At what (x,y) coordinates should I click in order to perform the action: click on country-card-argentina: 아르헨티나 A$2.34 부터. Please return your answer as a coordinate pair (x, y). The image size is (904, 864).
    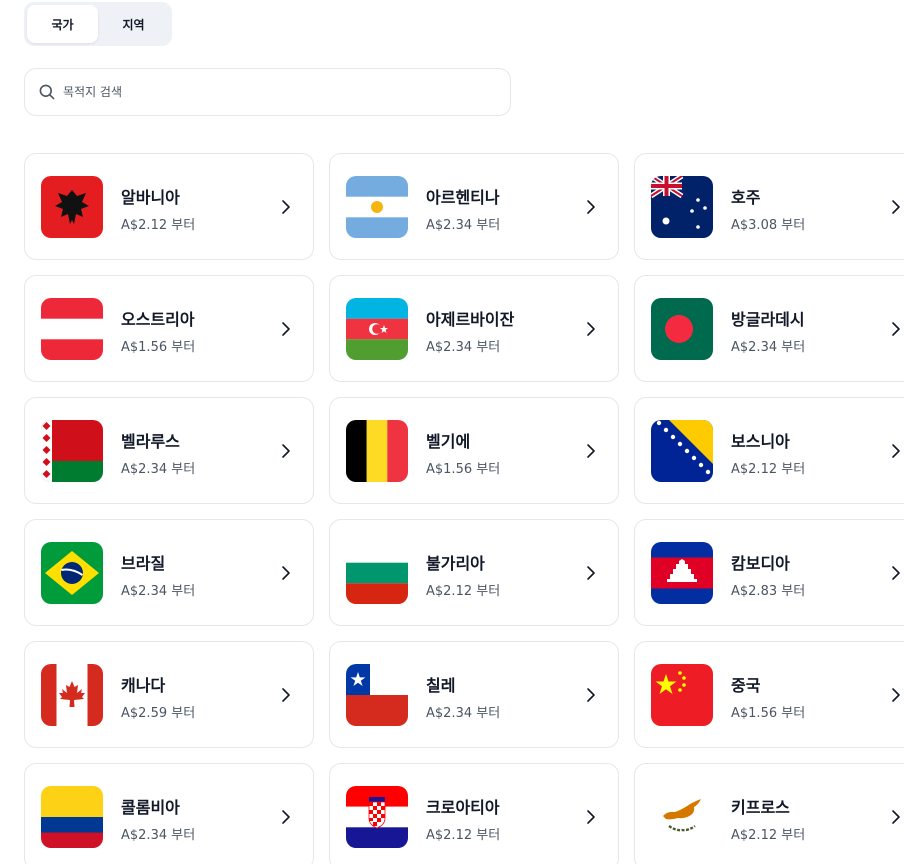
    Looking at the image, I should click on (474, 206).